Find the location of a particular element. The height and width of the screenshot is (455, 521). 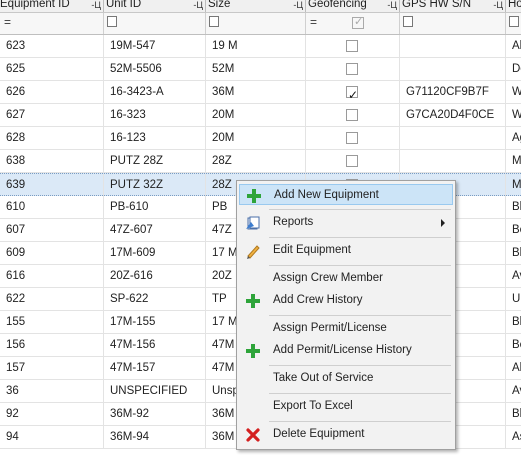

cell-unit-id: PUTZ 28Z is located at coordinates (155, 161).